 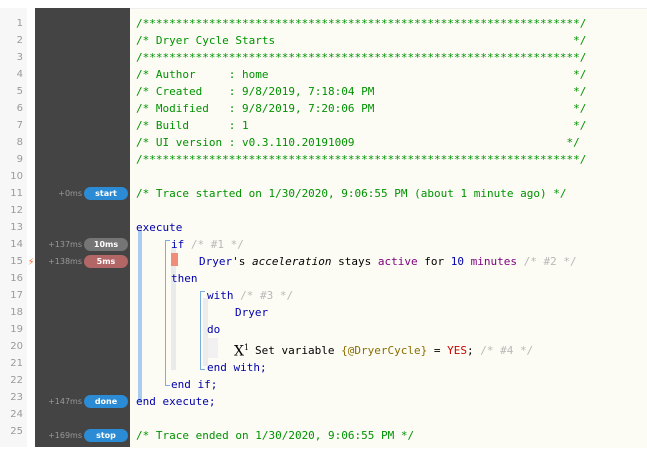 I want to click on condition-state: active, so click(x=398, y=261).